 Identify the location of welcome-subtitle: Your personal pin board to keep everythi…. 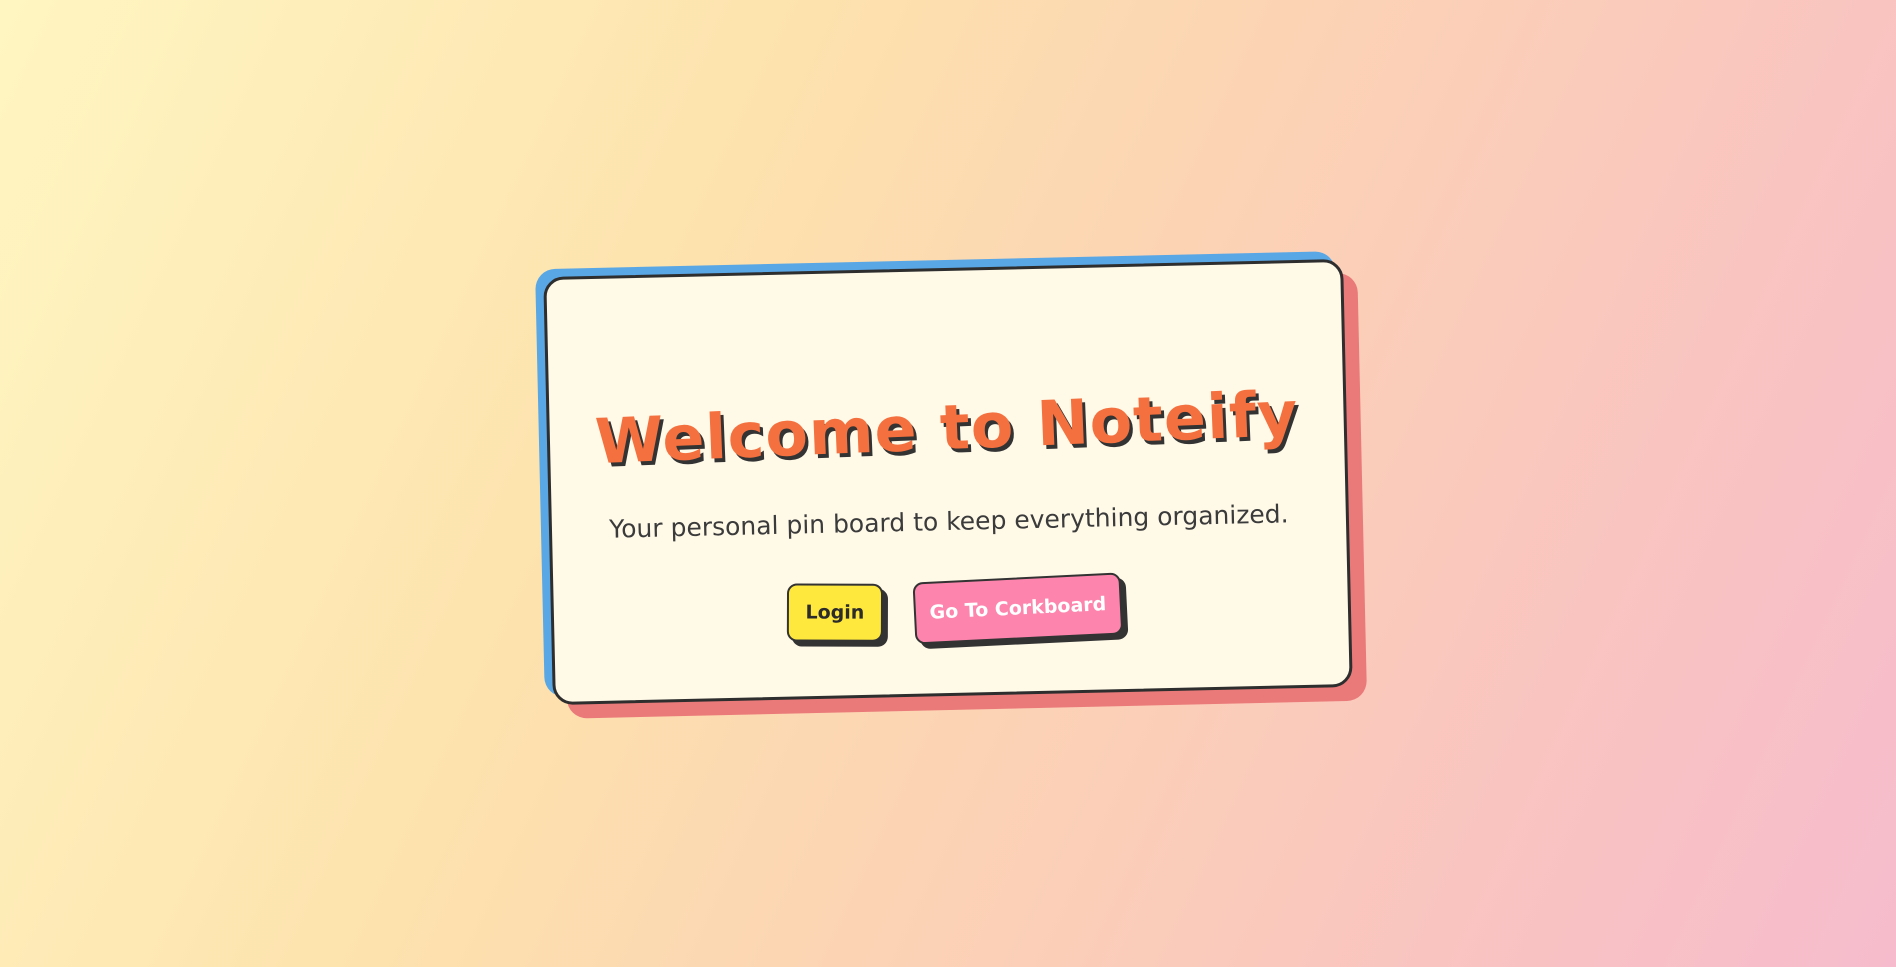
(948, 521).